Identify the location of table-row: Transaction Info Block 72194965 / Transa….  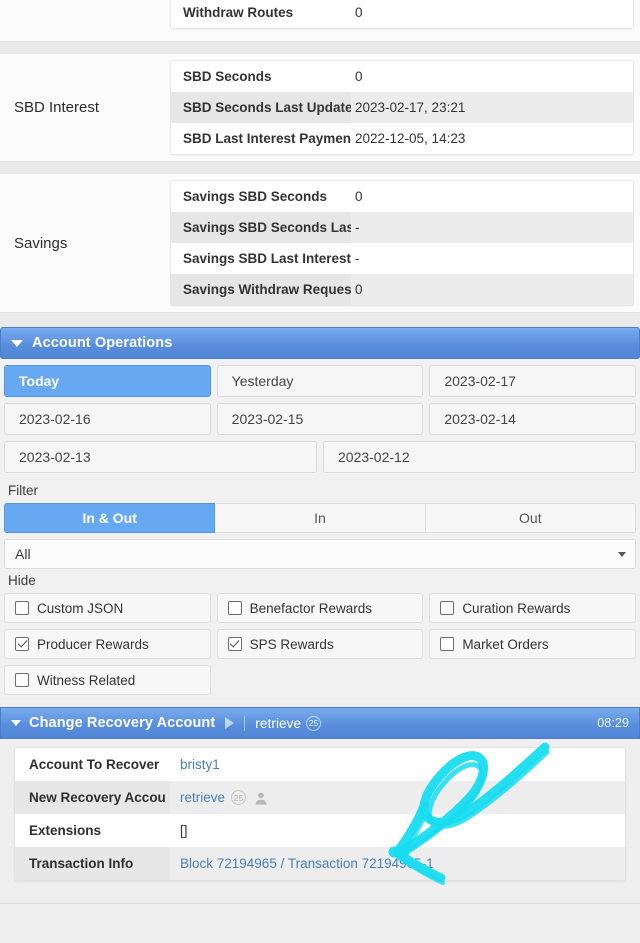
(320, 863).